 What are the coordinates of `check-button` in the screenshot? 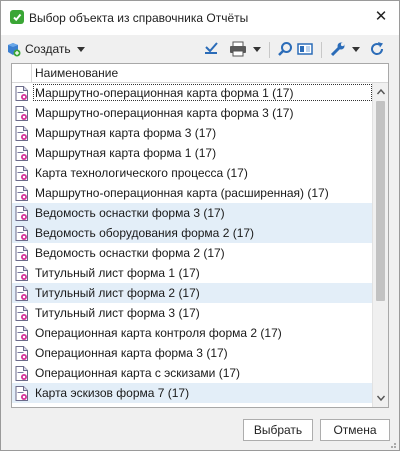 It's located at (211, 49).